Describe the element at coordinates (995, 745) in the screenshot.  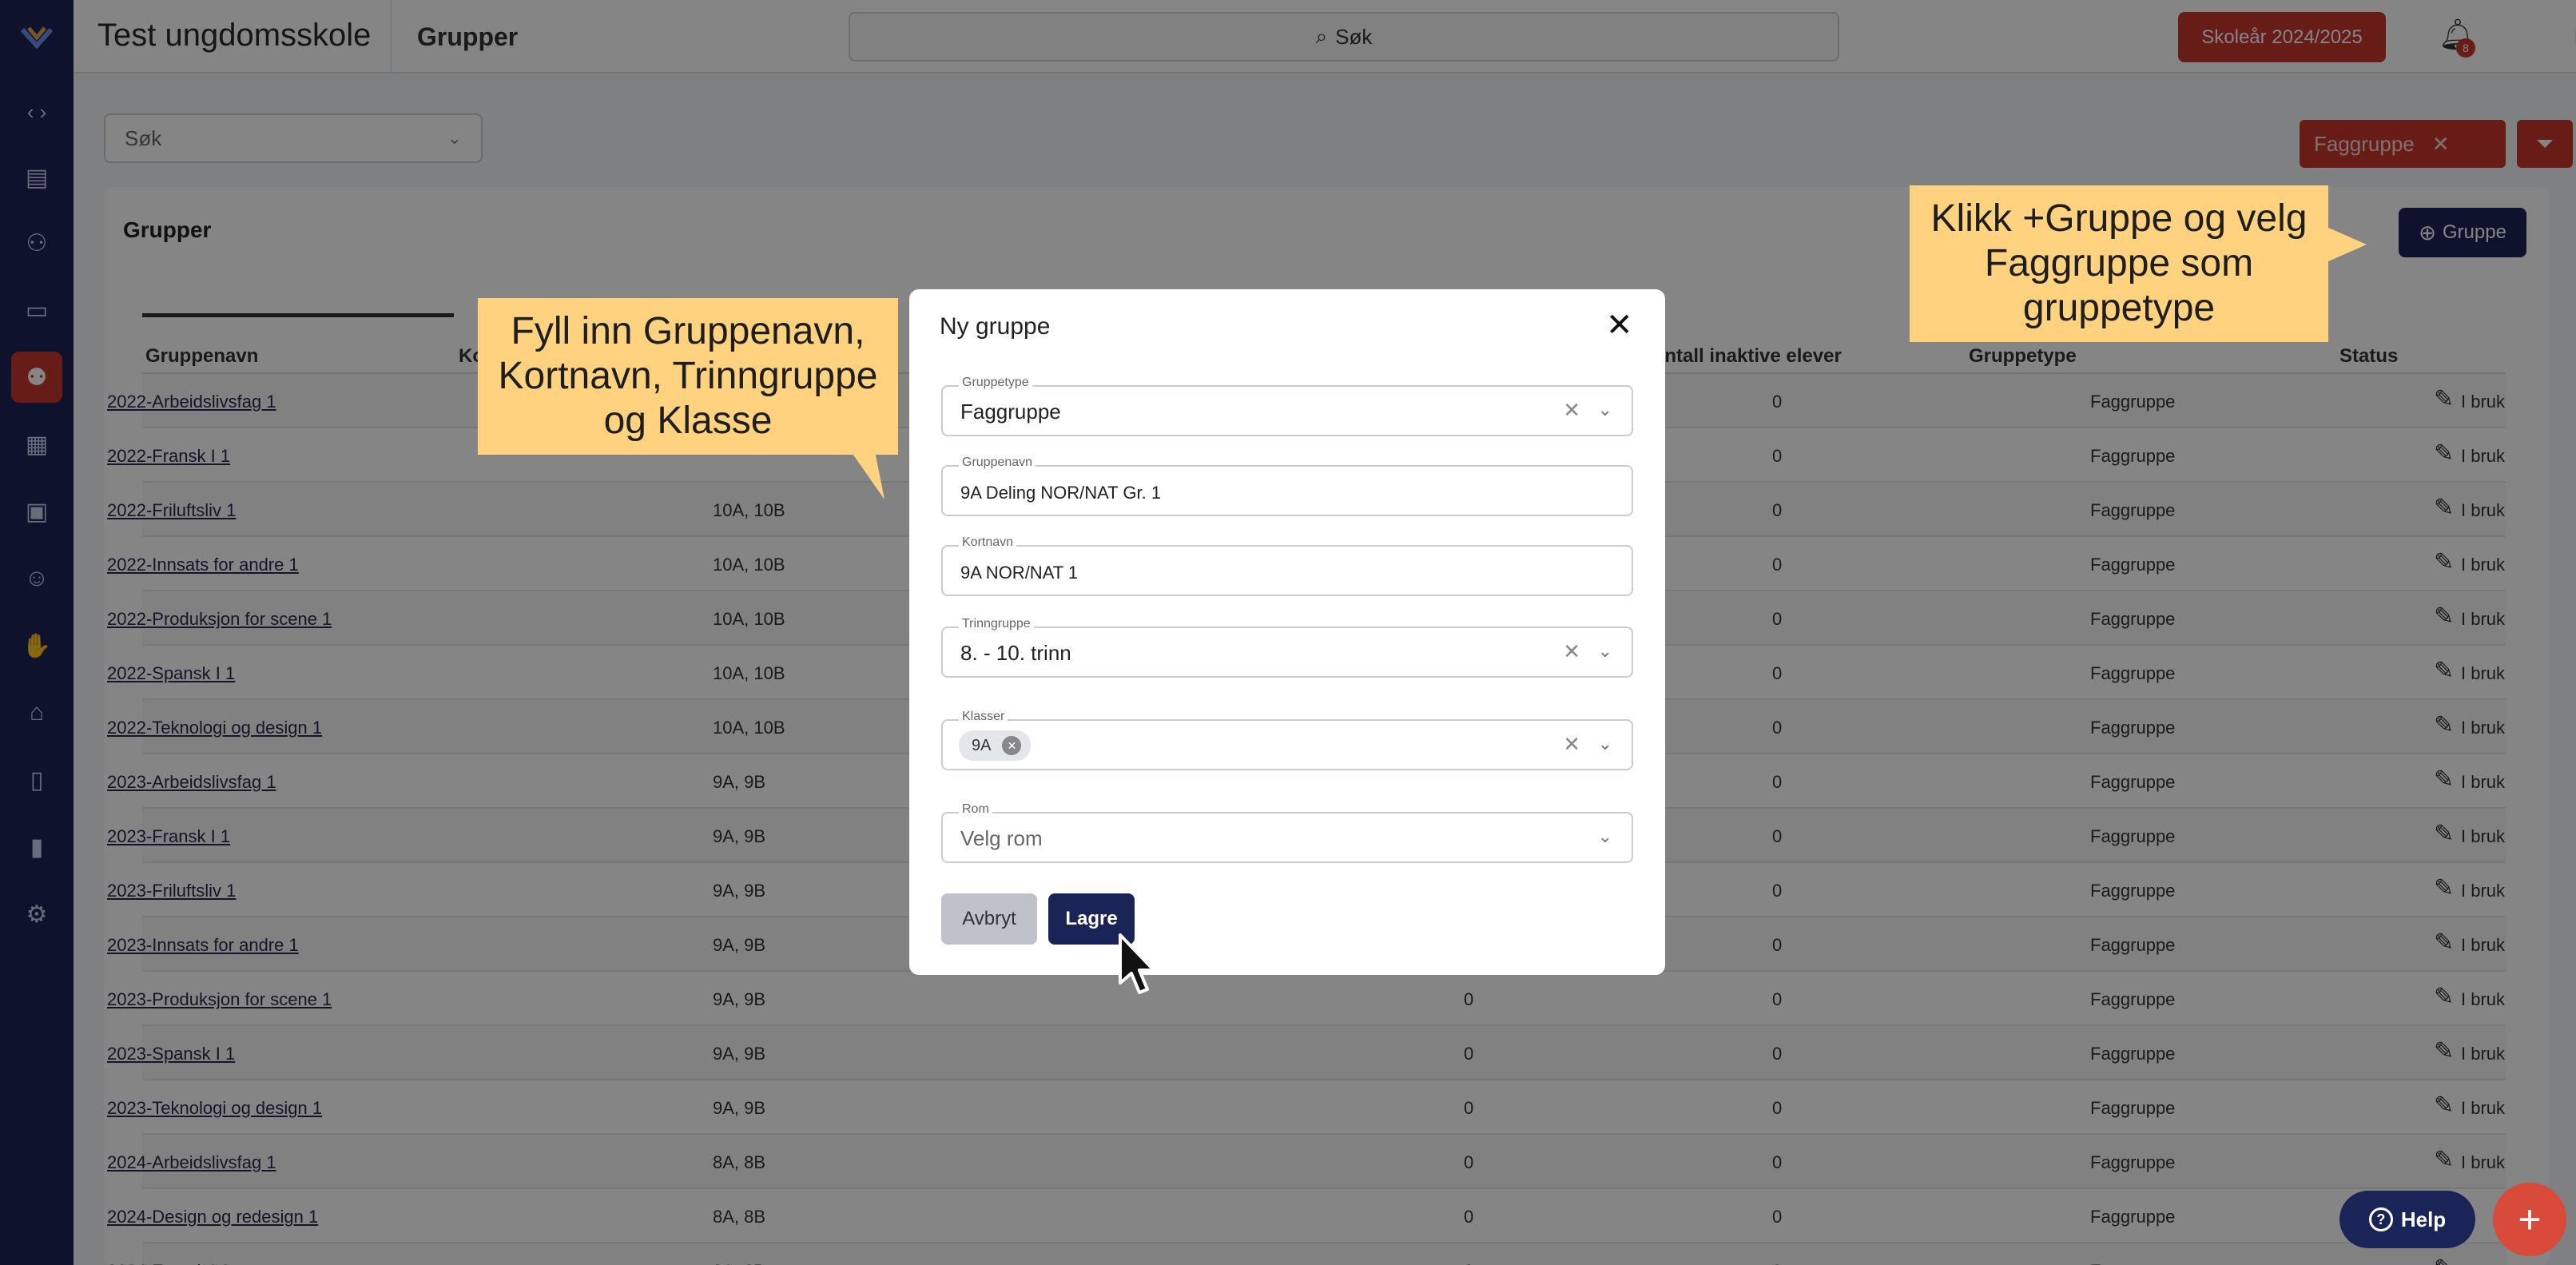
I see `class-chip: 9A ✕` at that location.